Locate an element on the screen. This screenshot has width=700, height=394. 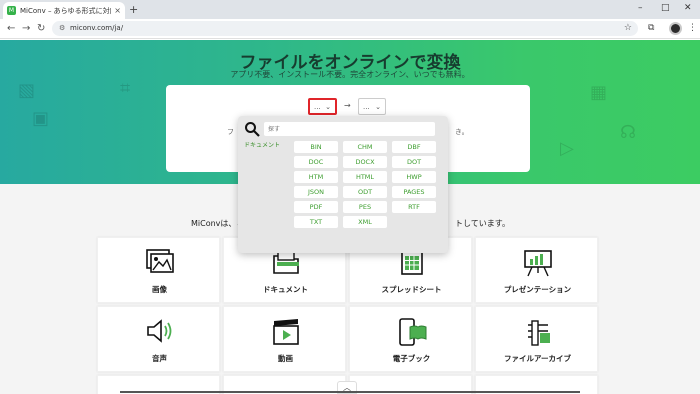
minimize-icon: – is located at coordinates (640, 8).